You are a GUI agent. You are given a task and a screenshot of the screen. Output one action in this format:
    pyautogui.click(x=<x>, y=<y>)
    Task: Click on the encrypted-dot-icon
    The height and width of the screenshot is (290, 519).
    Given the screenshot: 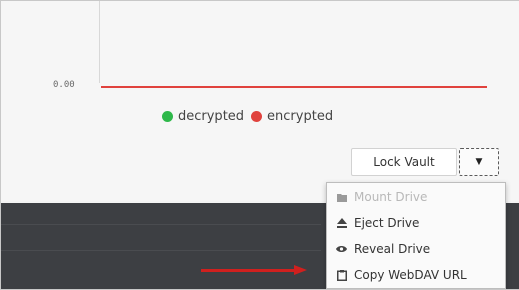 What is the action you would take?
    pyautogui.click(x=257, y=116)
    